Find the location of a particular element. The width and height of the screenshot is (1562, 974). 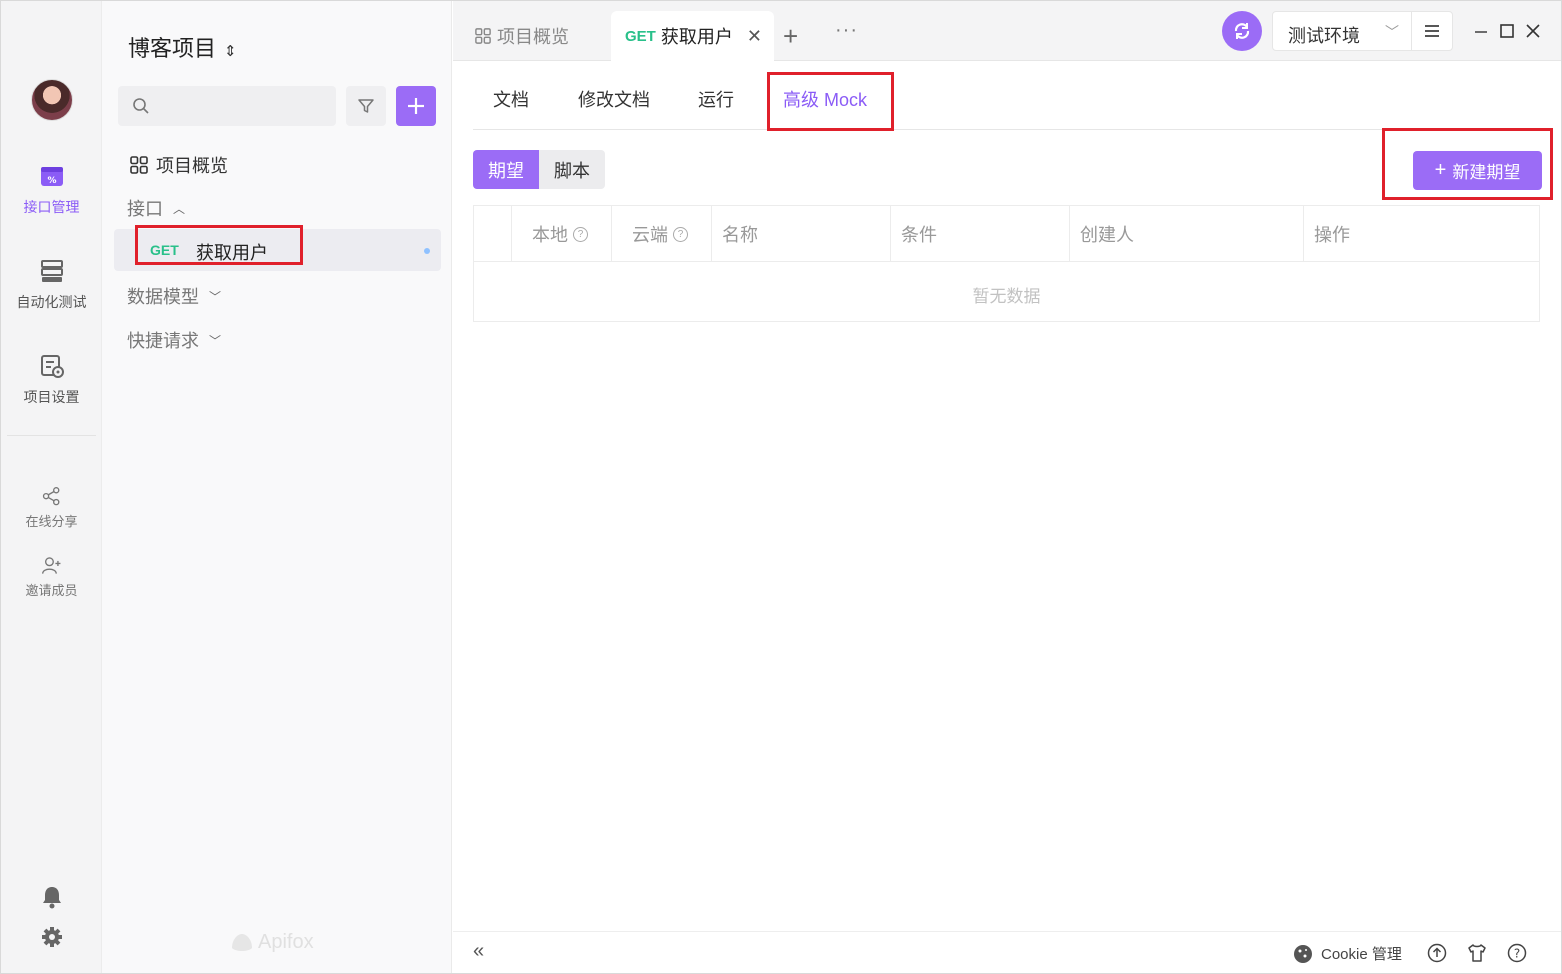

collapse-sidebar-icon: « is located at coordinates (478, 951).